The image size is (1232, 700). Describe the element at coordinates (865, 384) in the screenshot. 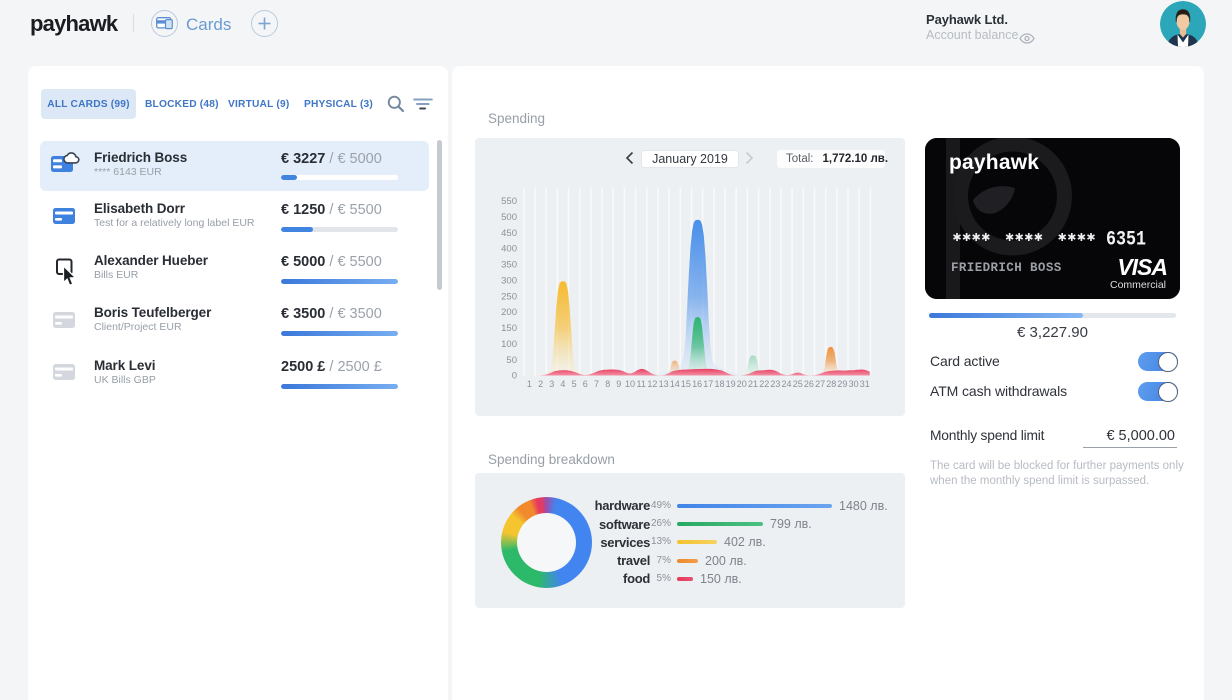

I see `svg-text: 31` at that location.